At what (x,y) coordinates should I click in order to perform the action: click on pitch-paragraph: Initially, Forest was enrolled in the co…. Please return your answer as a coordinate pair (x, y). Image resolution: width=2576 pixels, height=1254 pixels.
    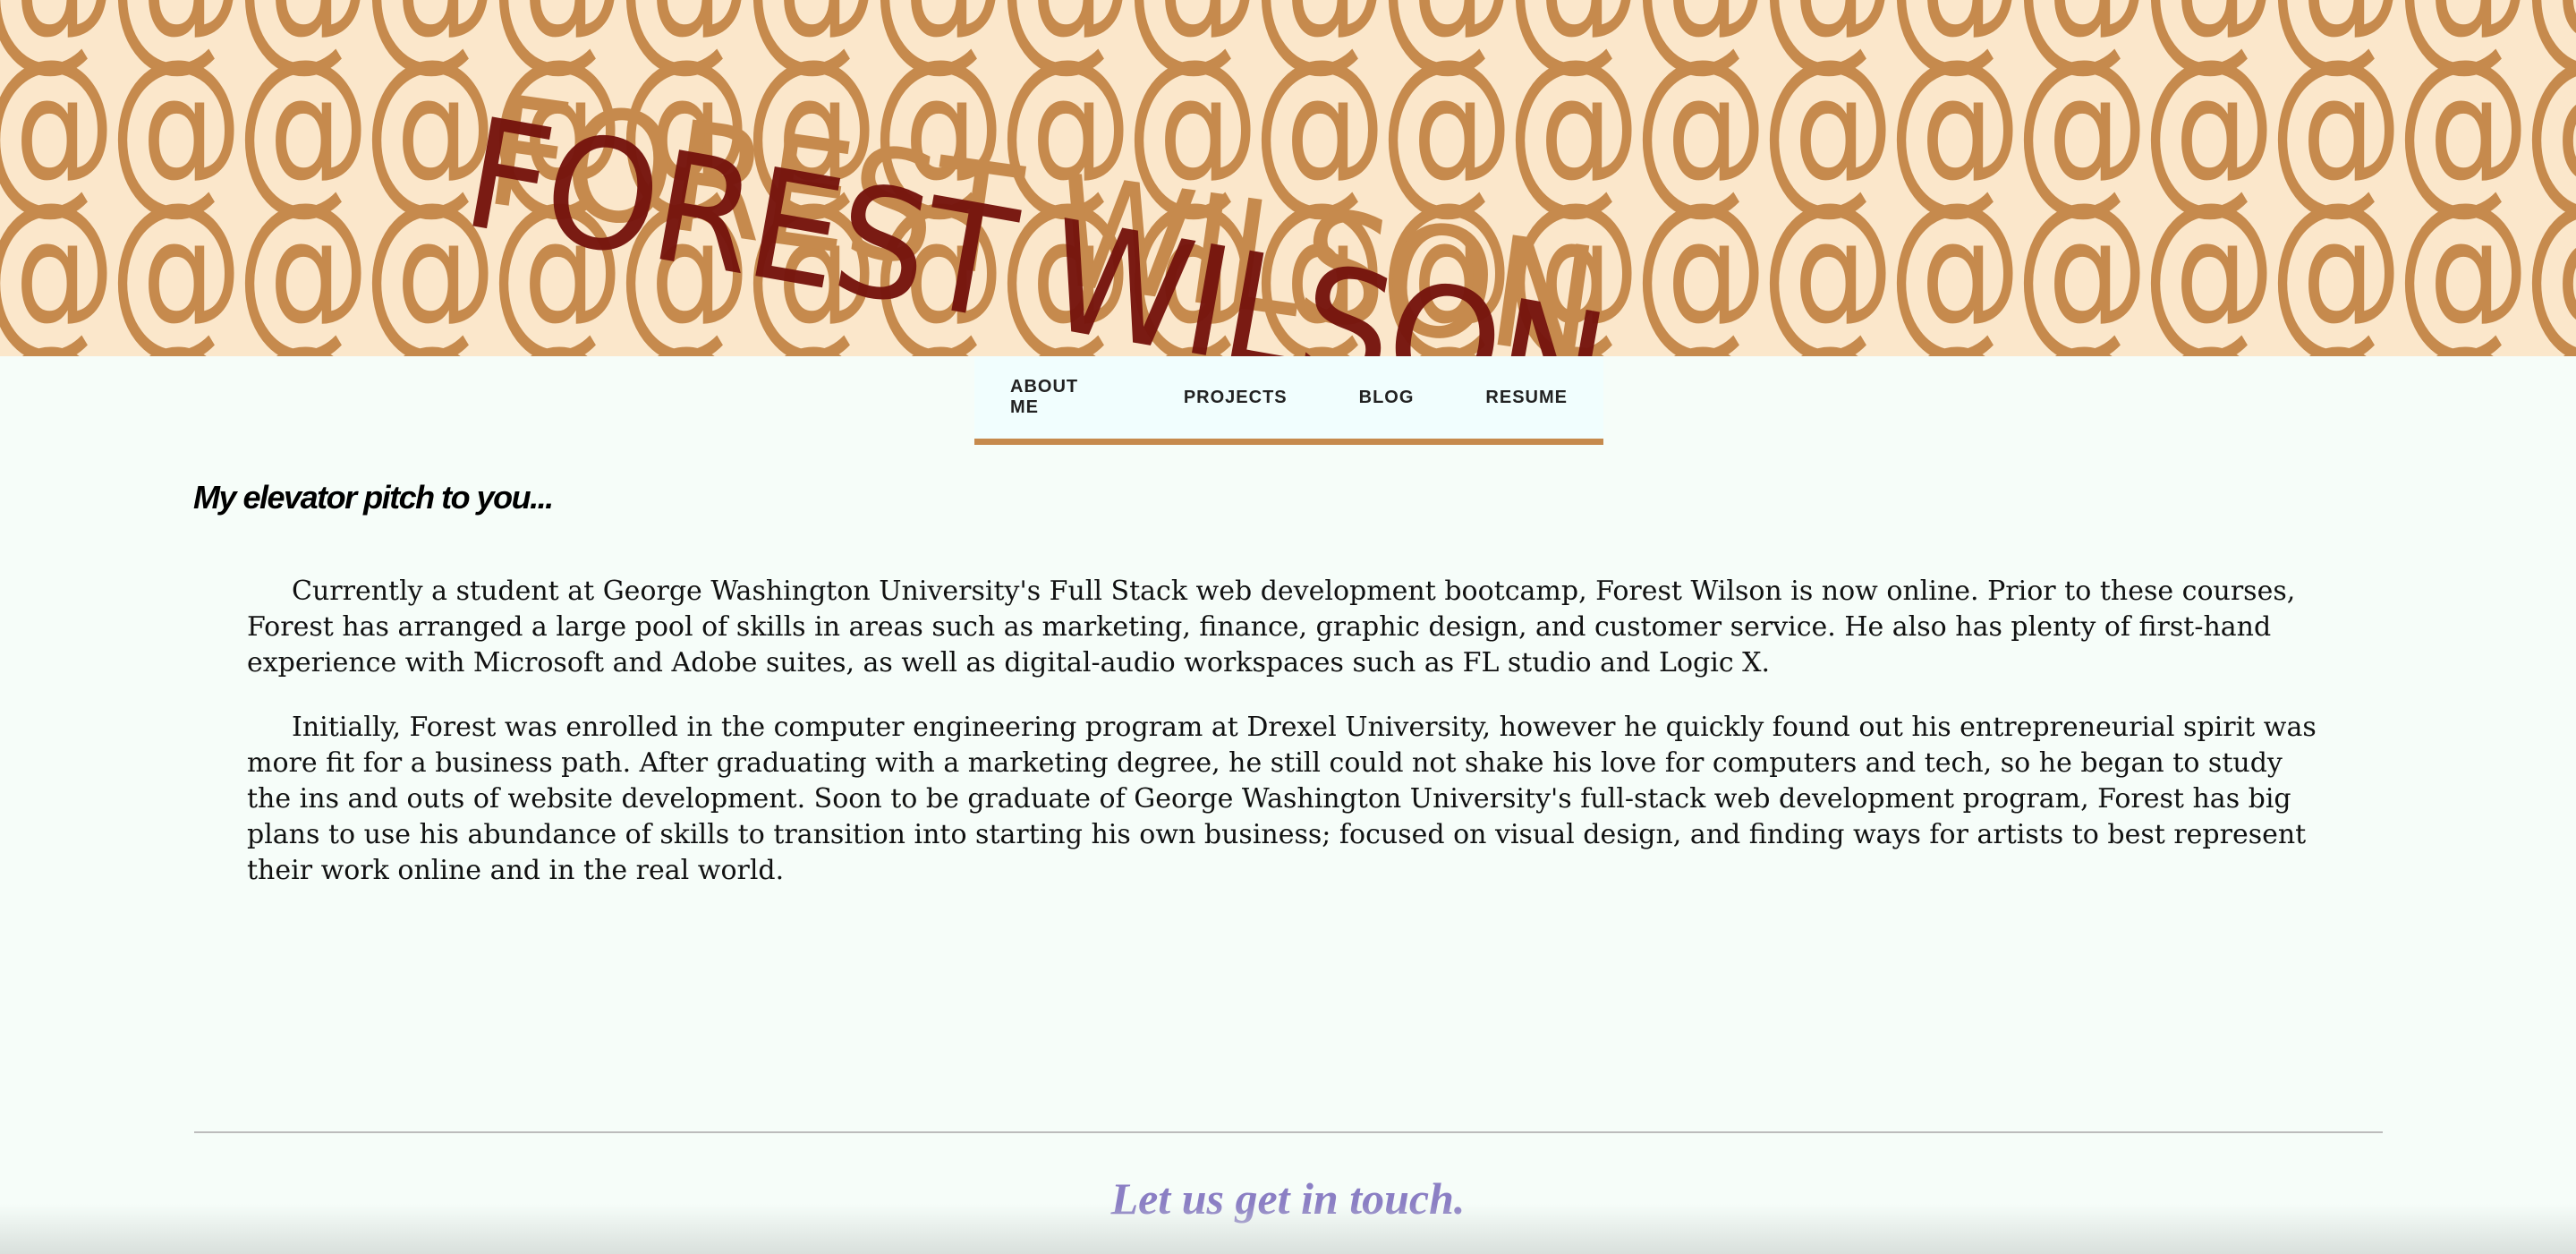
    Looking at the image, I should click on (1282, 799).